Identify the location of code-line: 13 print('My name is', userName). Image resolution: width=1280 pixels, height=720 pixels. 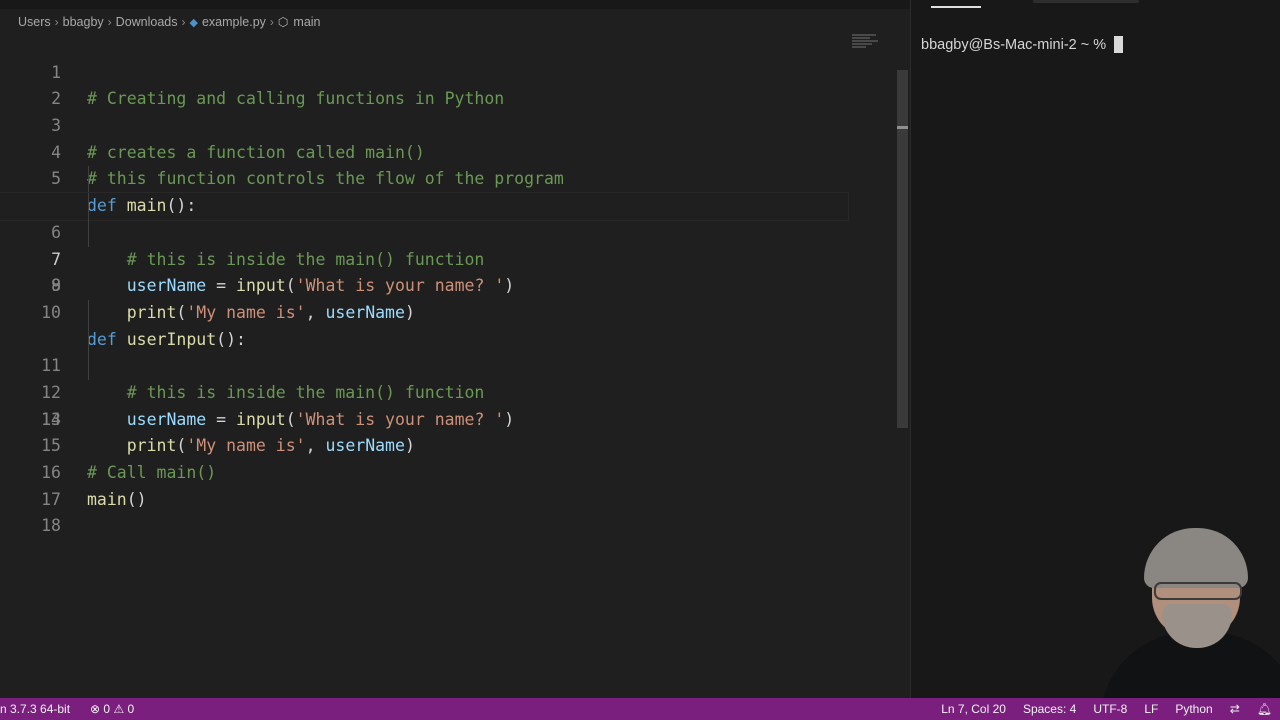
(425, 404).